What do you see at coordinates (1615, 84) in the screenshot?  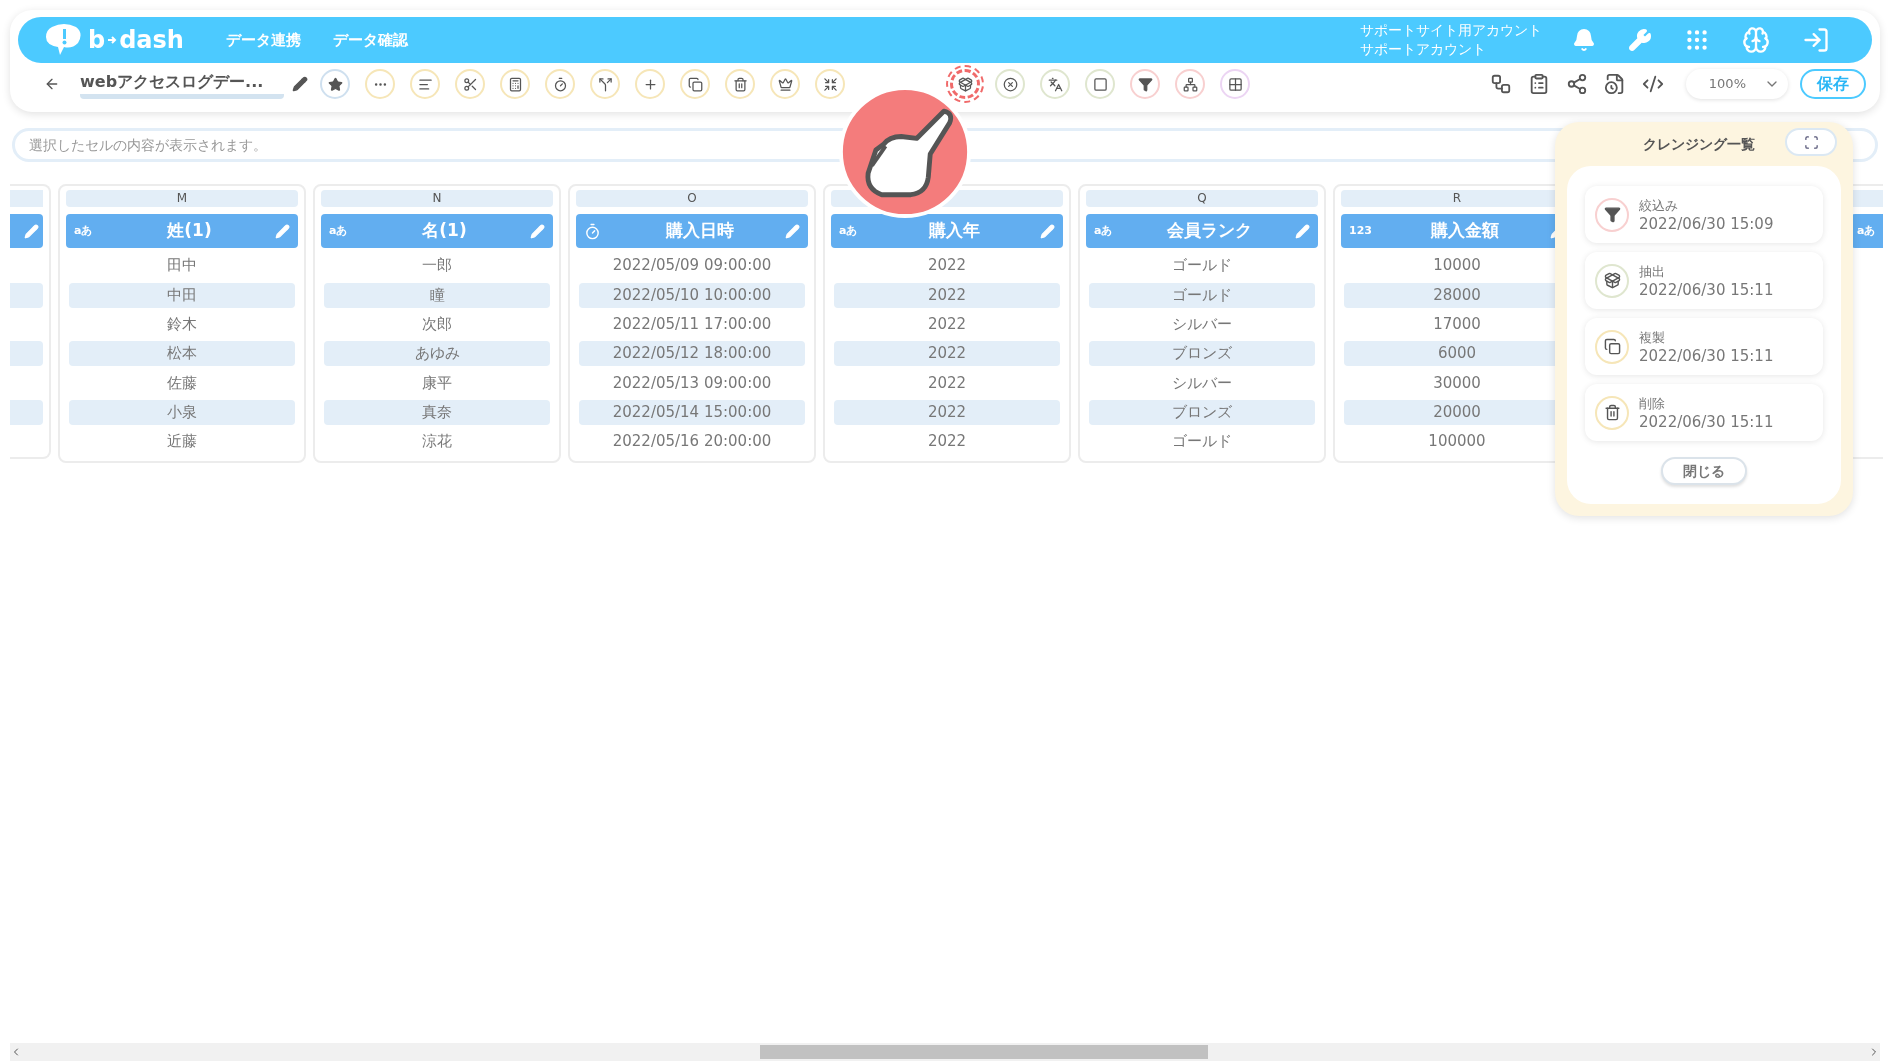 I see `file-history-icon` at bounding box center [1615, 84].